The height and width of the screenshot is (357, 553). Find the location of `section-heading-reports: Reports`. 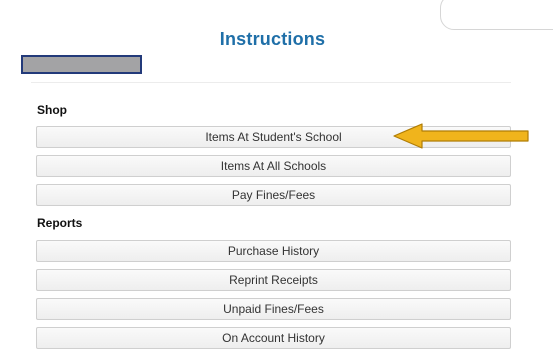

section-heading-reports: Reports is located at coordinates (60, 223).